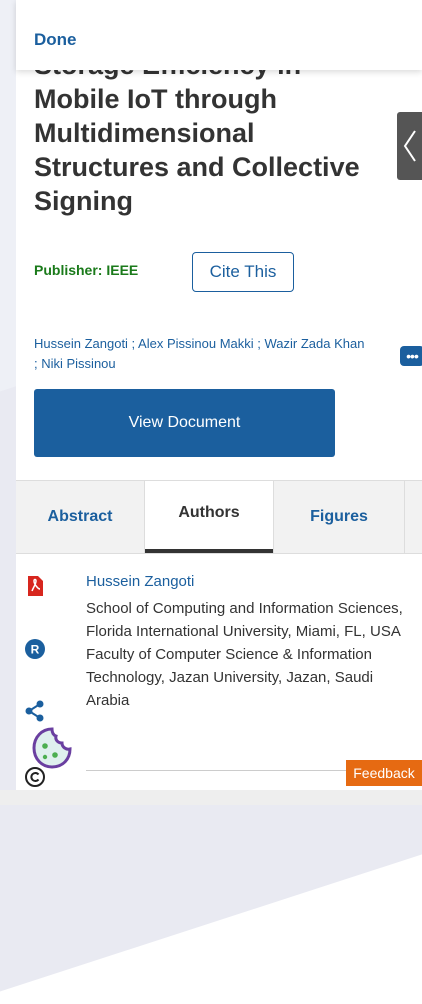 This screenshot has height=1004, width=422. Describe the element at coordinates (243, 272) in the screenshot. I see `cite-this-button: Cite This` at that location.